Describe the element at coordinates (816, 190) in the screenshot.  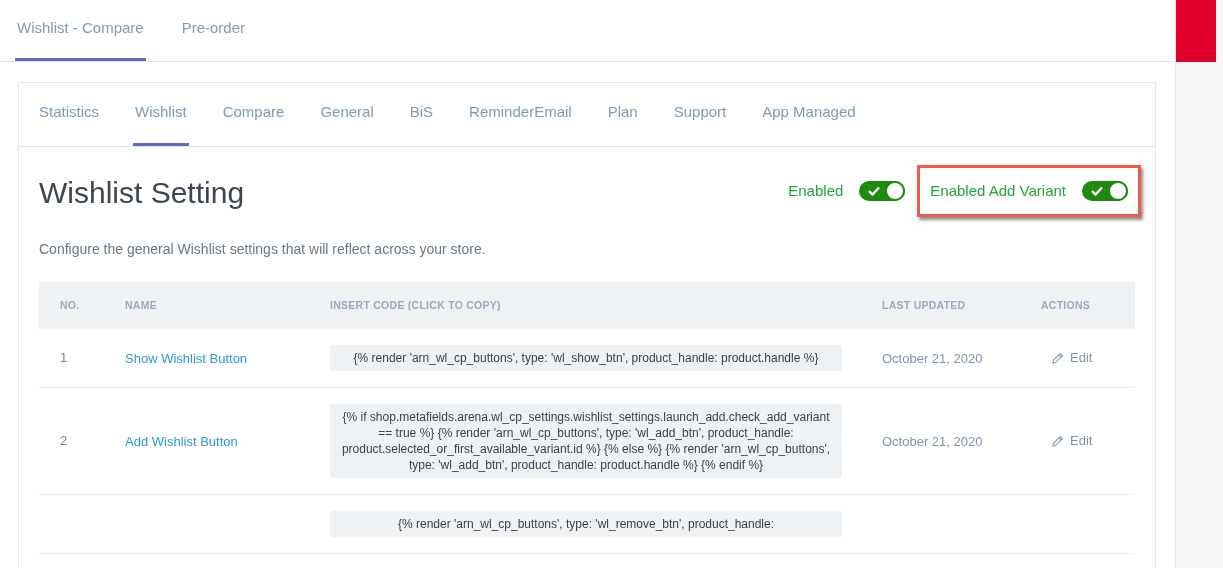
I see `toggle-label: Enabled` at that location.